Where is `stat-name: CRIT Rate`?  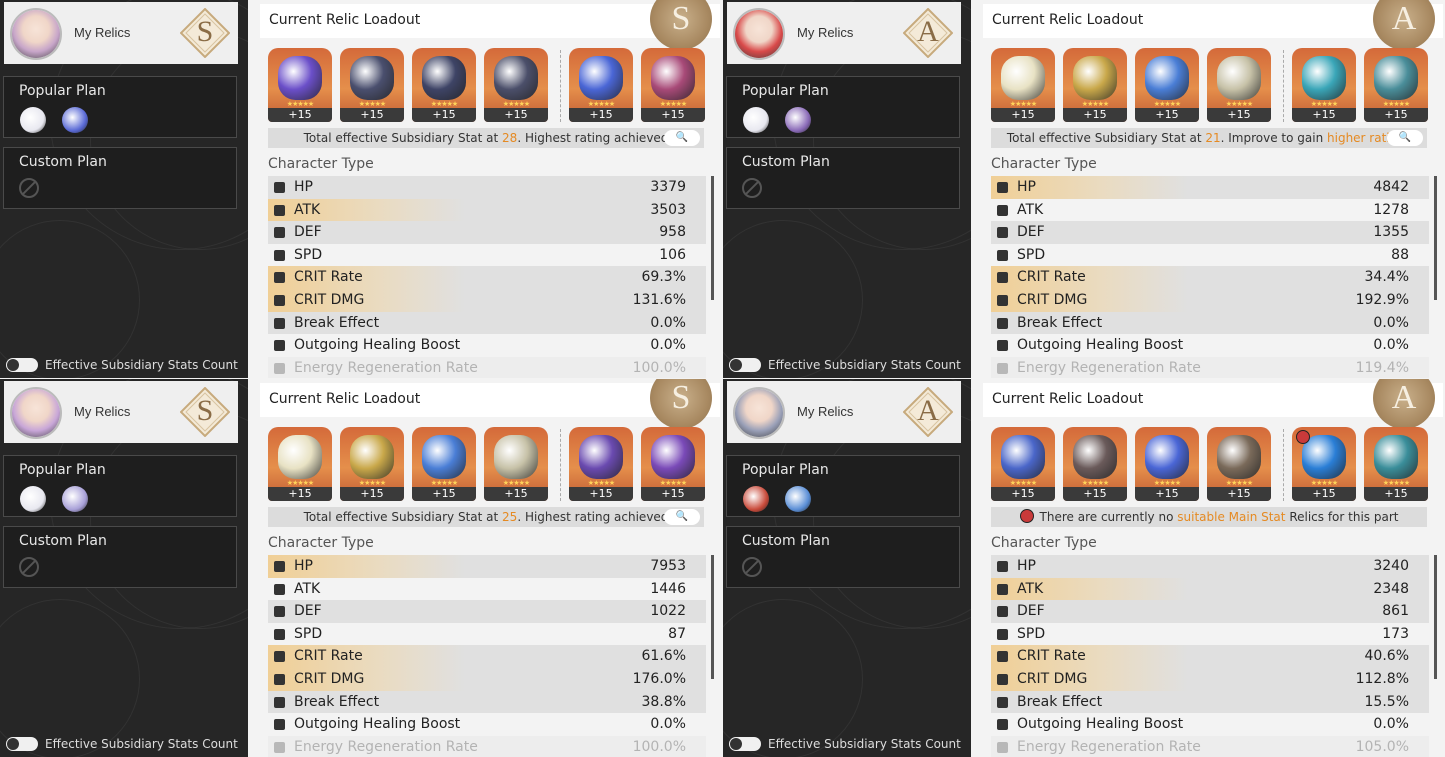
stat-name: CRIT Rate is located at coordinates (1051, 656).